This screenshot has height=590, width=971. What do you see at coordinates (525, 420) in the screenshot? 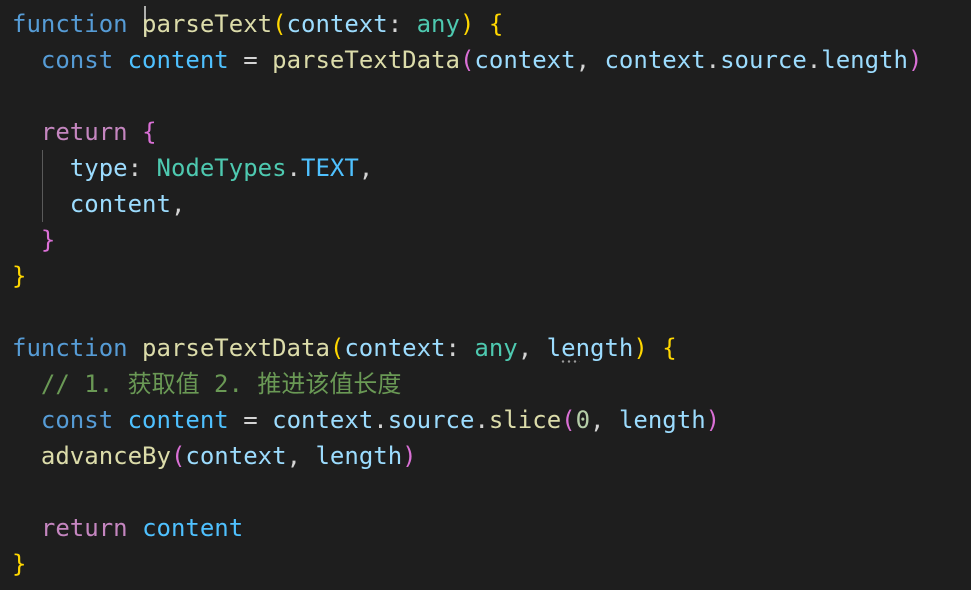
I see `code-token: slice` at bounding box center [525, 420].